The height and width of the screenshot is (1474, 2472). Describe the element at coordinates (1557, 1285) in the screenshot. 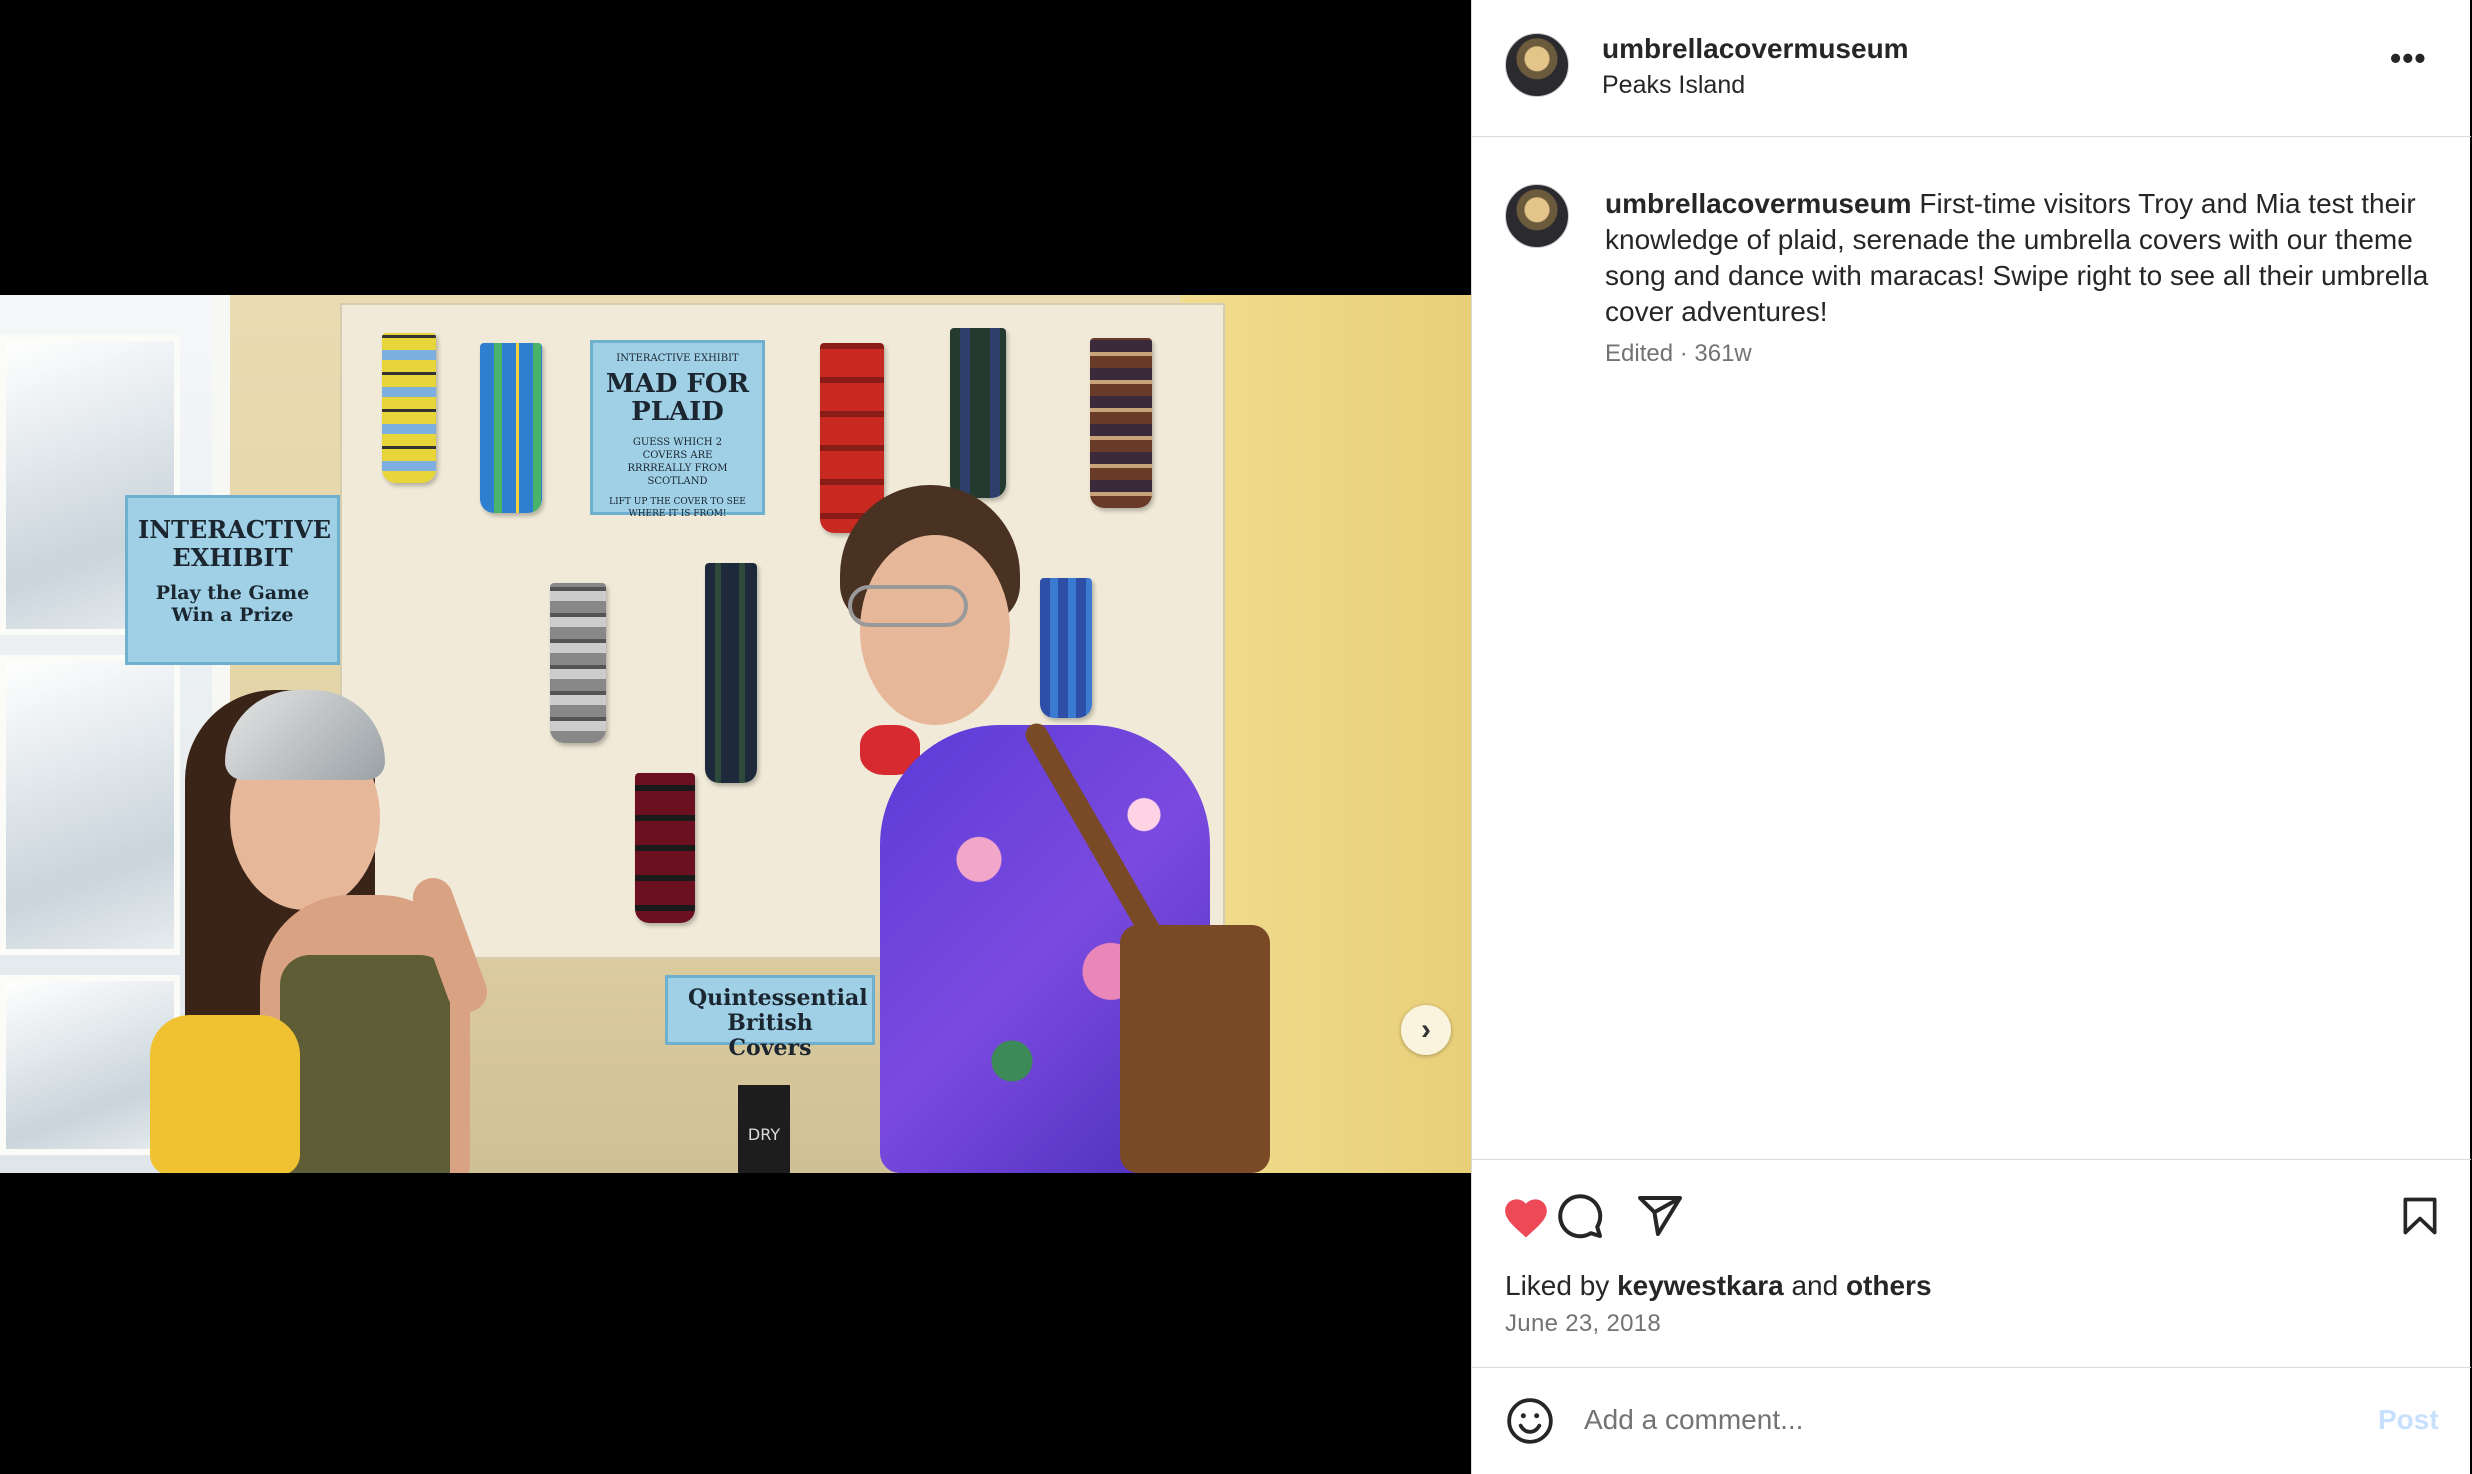

I see `liked-prefix: Liked by` at that location.